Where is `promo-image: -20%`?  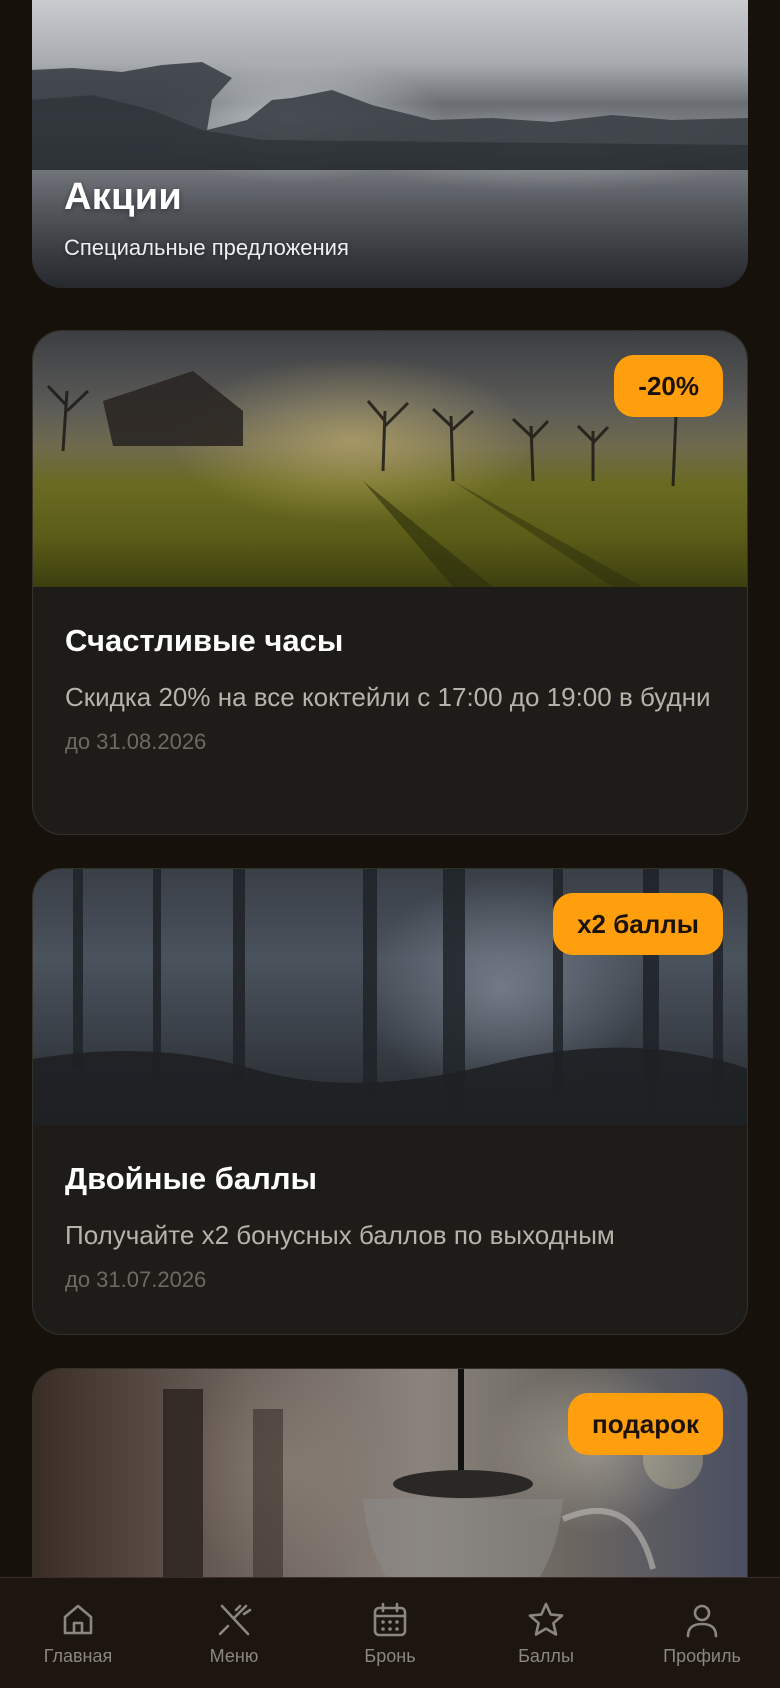 promo-image: -20% is located at coordinates (390, 459).